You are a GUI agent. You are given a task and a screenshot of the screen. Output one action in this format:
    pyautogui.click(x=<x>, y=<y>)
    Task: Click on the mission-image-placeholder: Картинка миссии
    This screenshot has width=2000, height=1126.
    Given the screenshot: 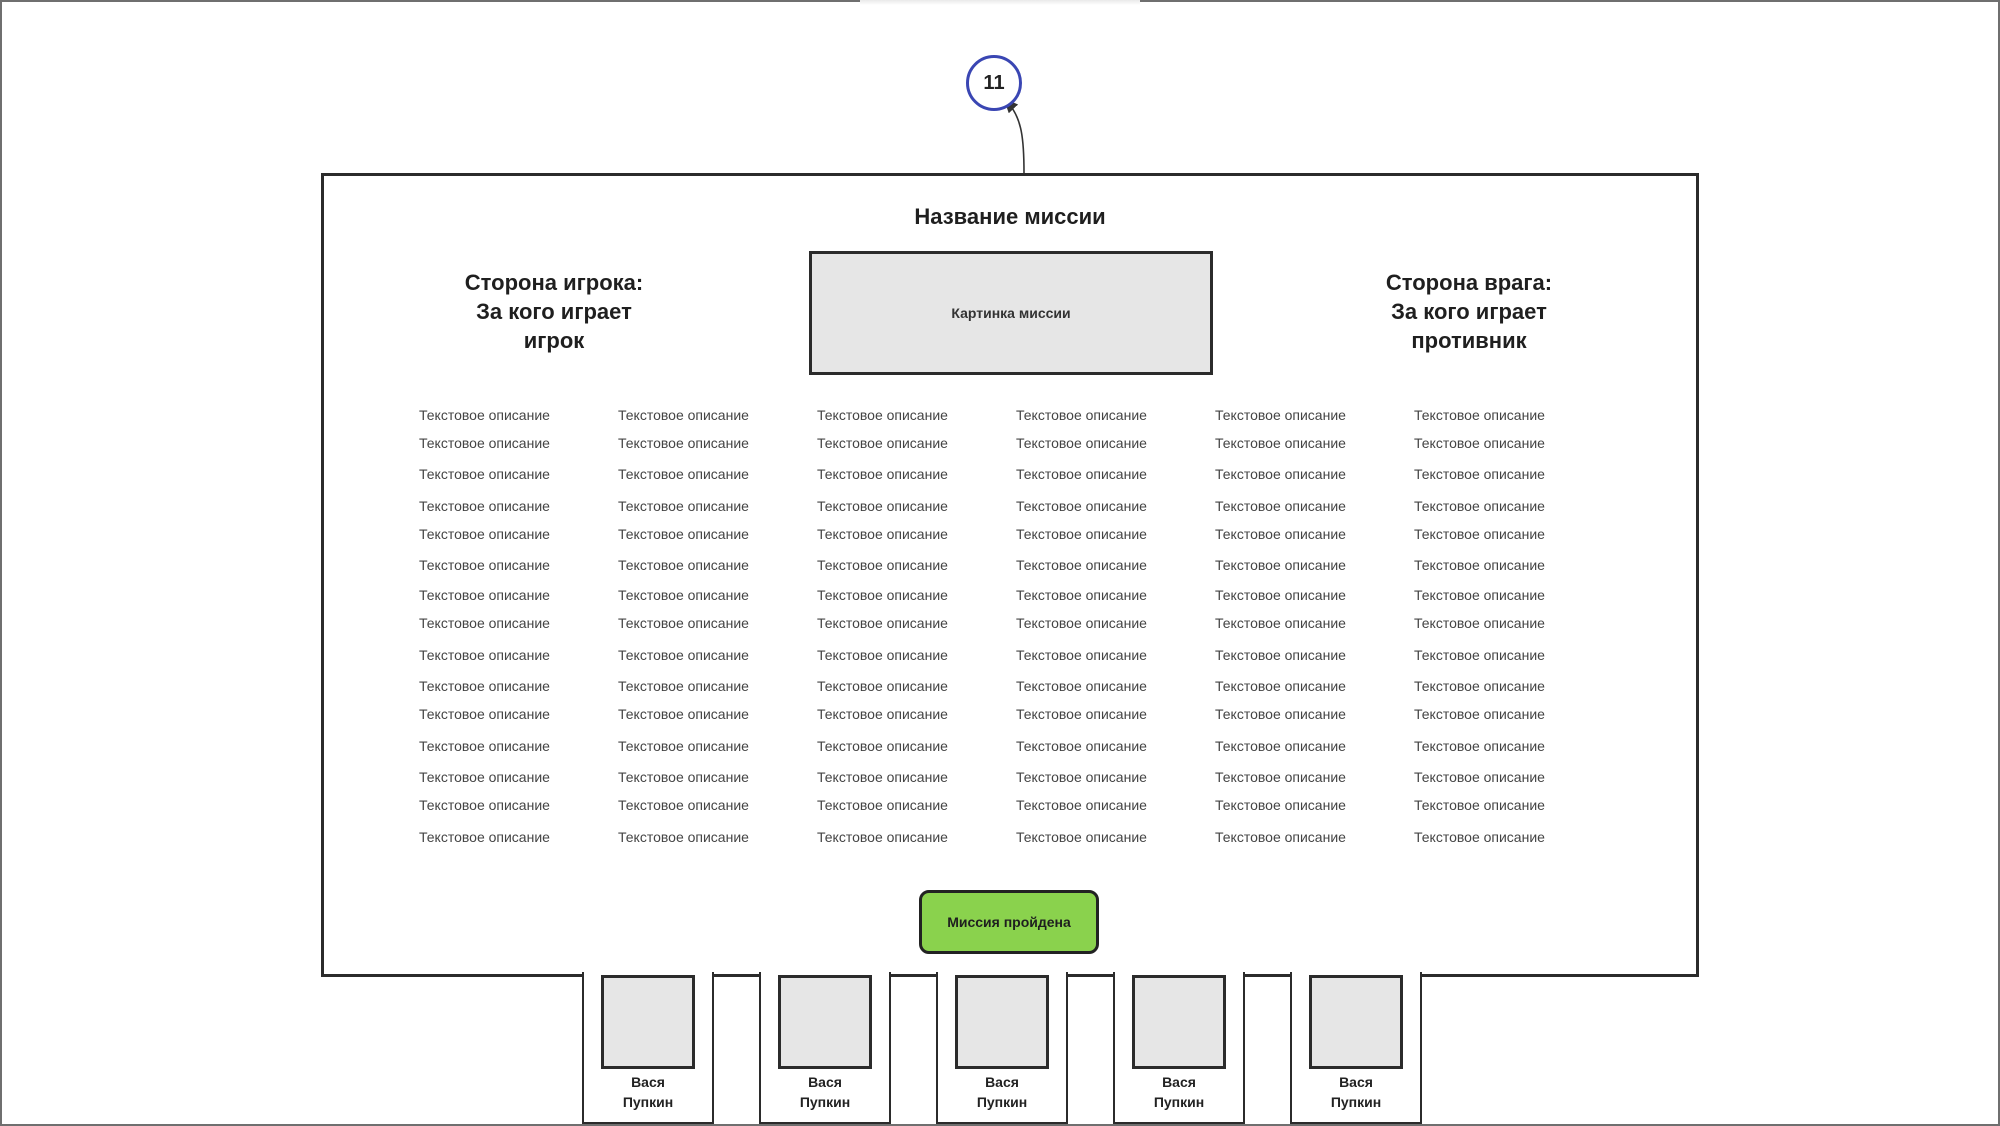 What is the action you would take?
    pyautogui.click(x=1011, y=313)
    